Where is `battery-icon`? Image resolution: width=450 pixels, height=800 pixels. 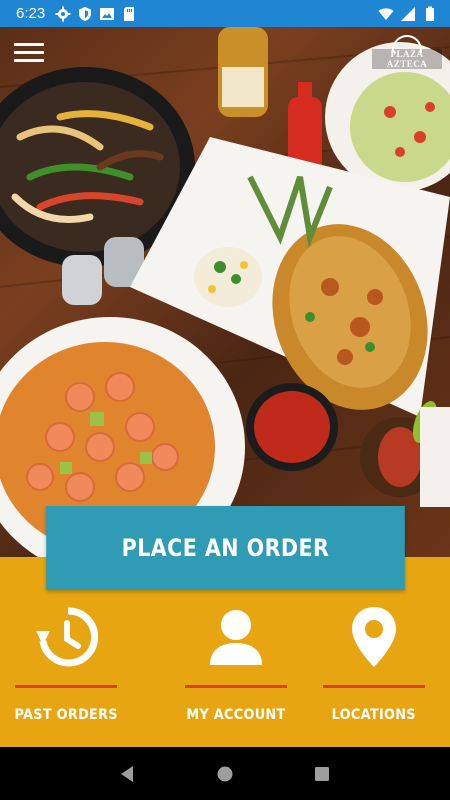 battery-icon is located at coordinates (430, 13).